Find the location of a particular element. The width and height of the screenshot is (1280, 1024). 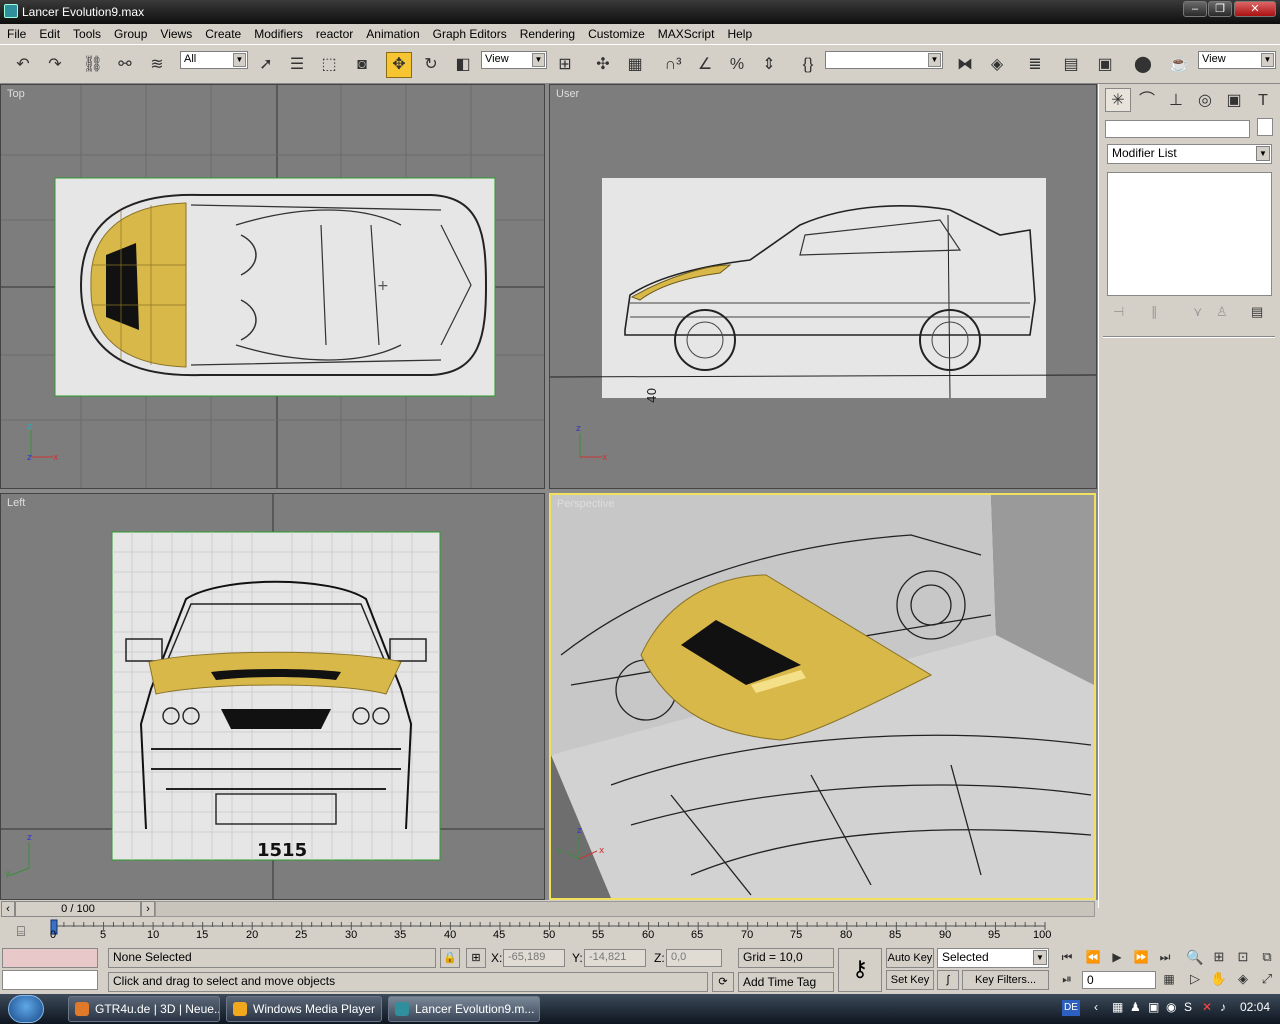

align-icon: ◈ is located at coordinates (997, 65).